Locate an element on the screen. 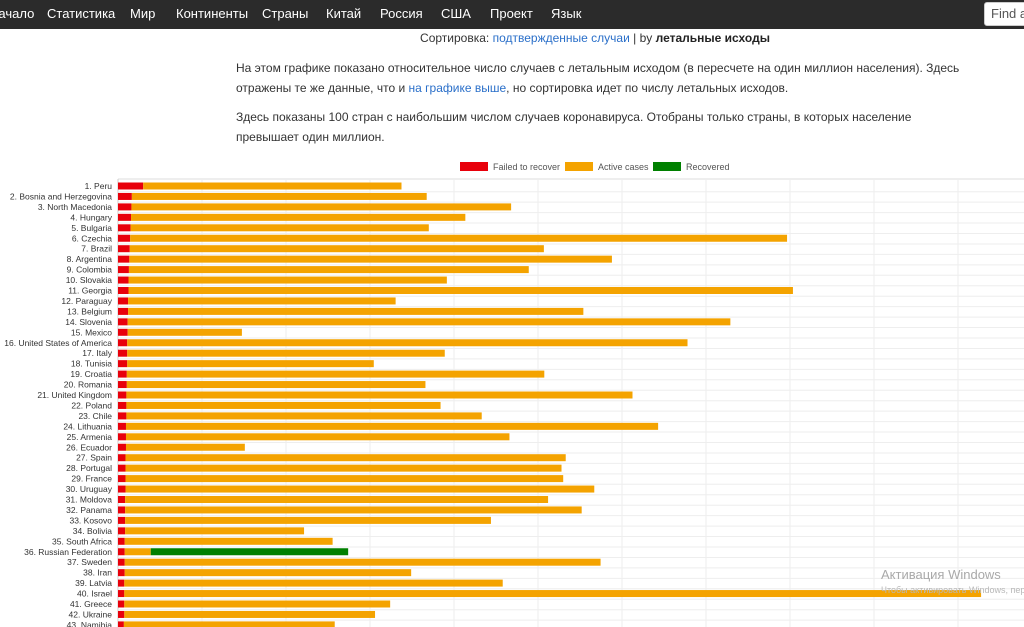  nav-china: Китай is located at coordinates (343, 14).